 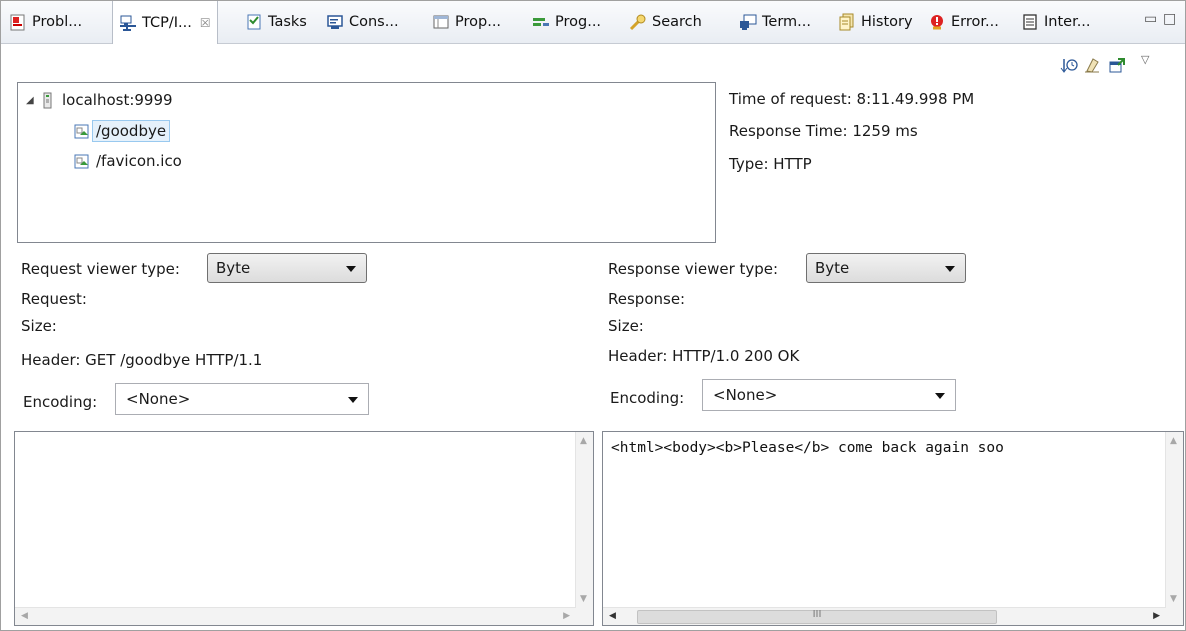 I want to click on scroll-thumb: III, so click(x=817, y=616).